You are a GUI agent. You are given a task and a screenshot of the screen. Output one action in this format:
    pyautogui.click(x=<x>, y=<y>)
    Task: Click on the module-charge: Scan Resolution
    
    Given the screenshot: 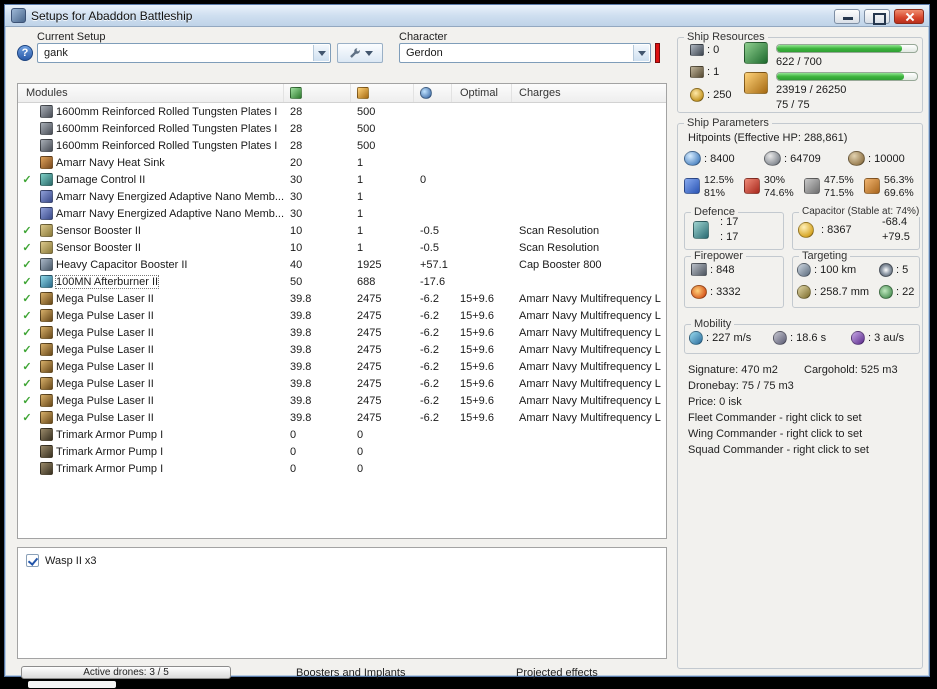 What is the action you would take?
    pyautogui.click(x=559, y=247)
    